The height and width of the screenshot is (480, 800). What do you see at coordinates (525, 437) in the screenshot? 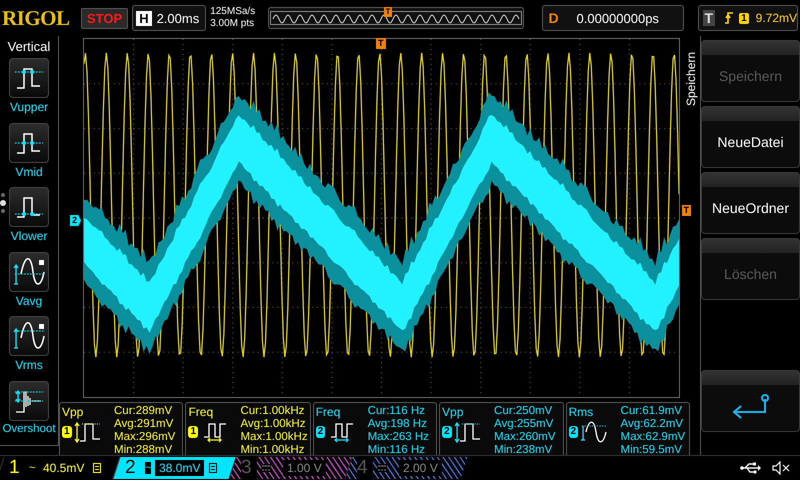
I see `measurement-maximum: Max:260mV` at bounding box center [525, 437].